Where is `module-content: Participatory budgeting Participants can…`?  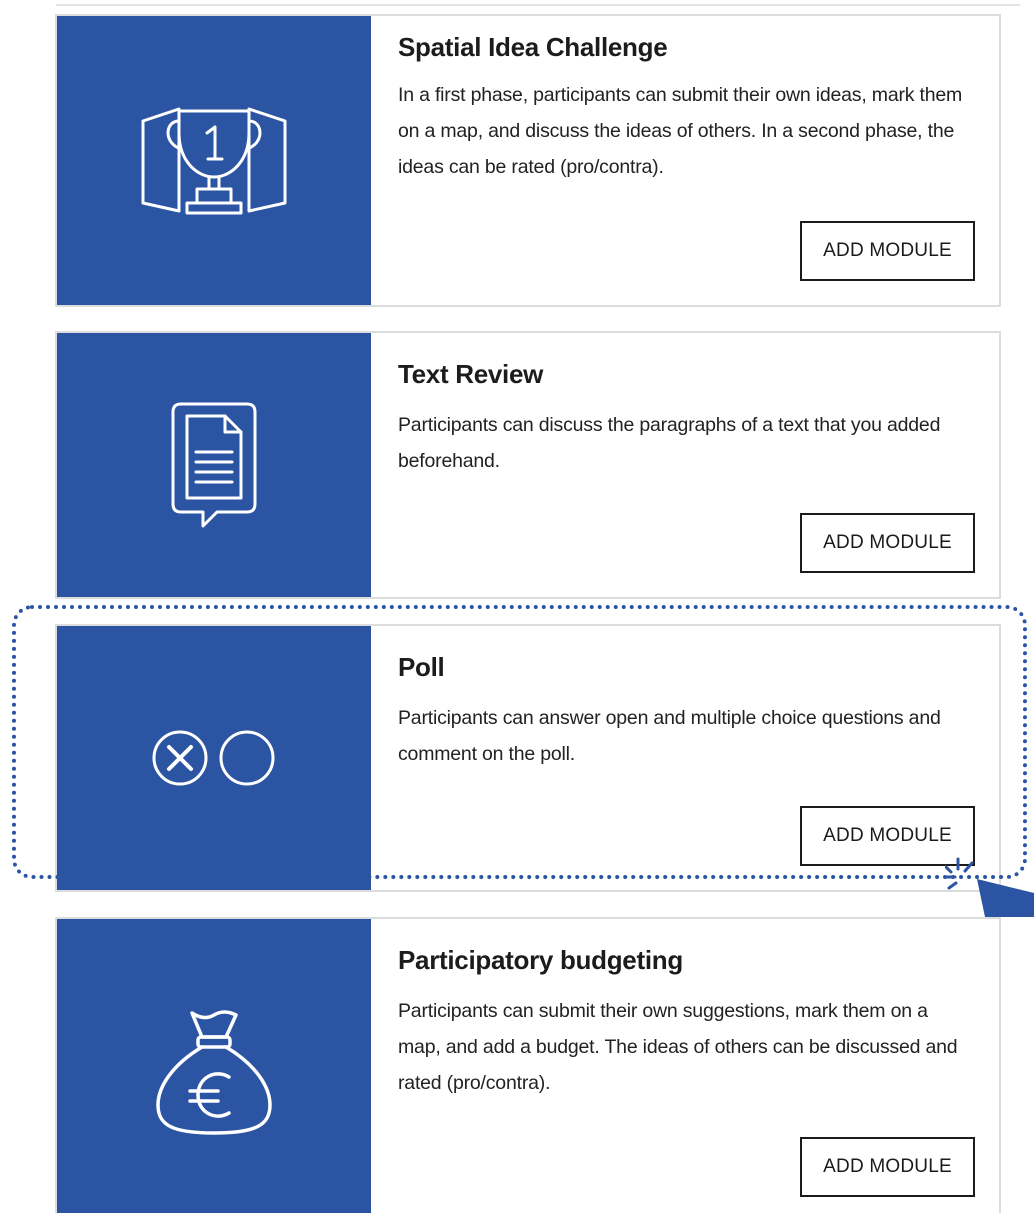 module-content: Participatory budgeting Participants can… is located at coordinates (686, 1010).